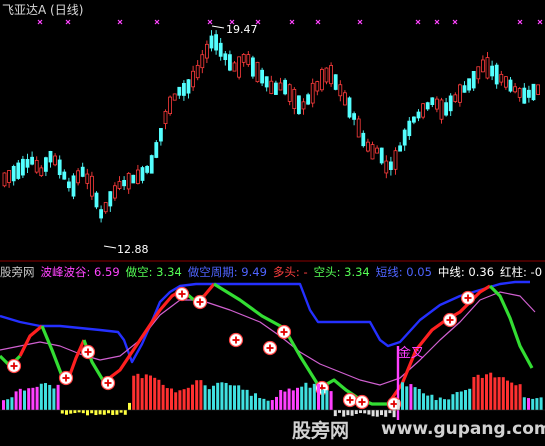 This screenshot has height=446, width=545. I want to click on legend-item: 波峰波谷: 6.59, so click(80, 272).